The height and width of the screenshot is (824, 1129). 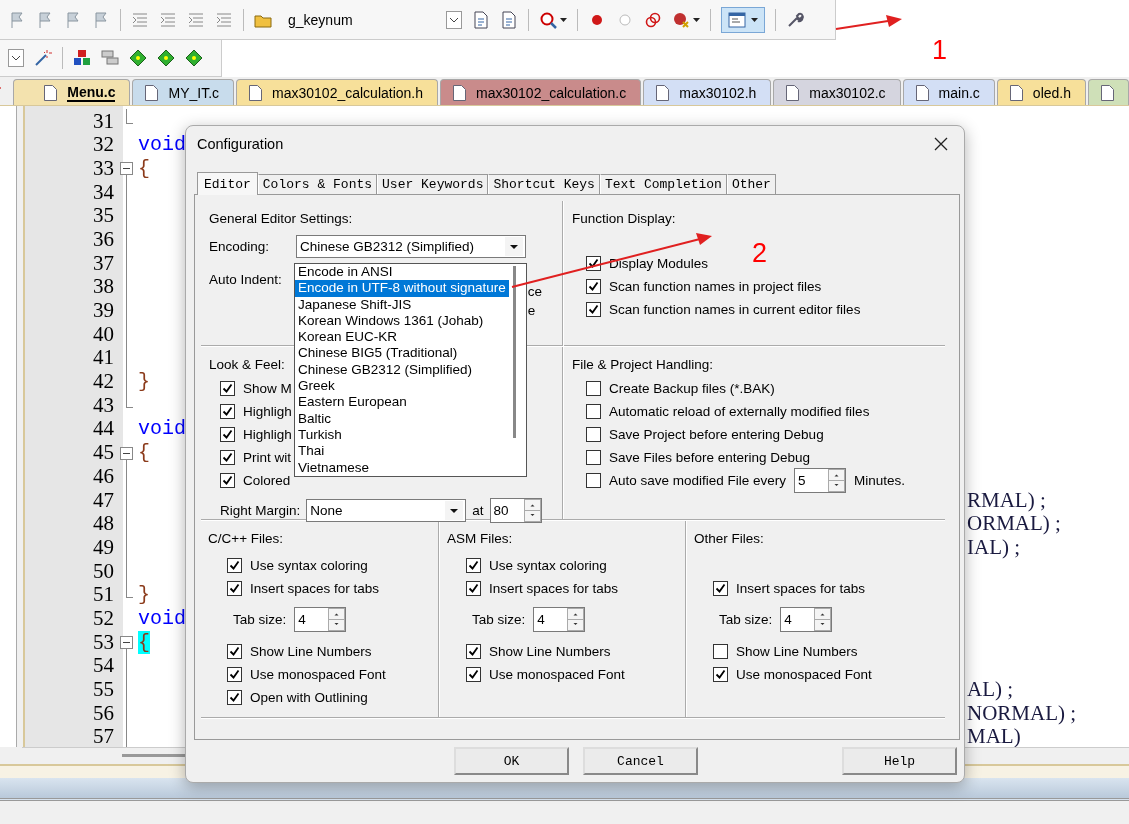 I want to click on dropdown-icon, so click(x=16, y=58).